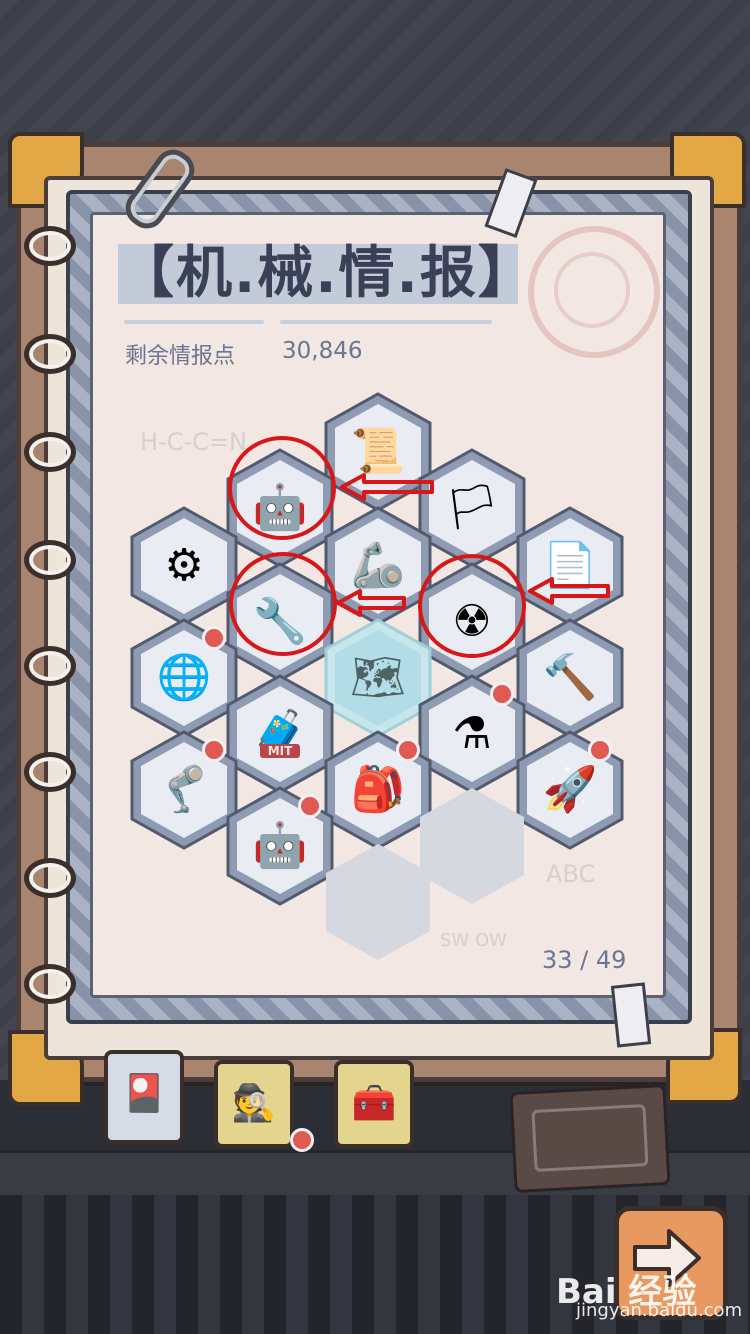  Describe the element at coordinates (378, 677) in the screenshot. I see `blueprint-icon: 🗺` at that location.